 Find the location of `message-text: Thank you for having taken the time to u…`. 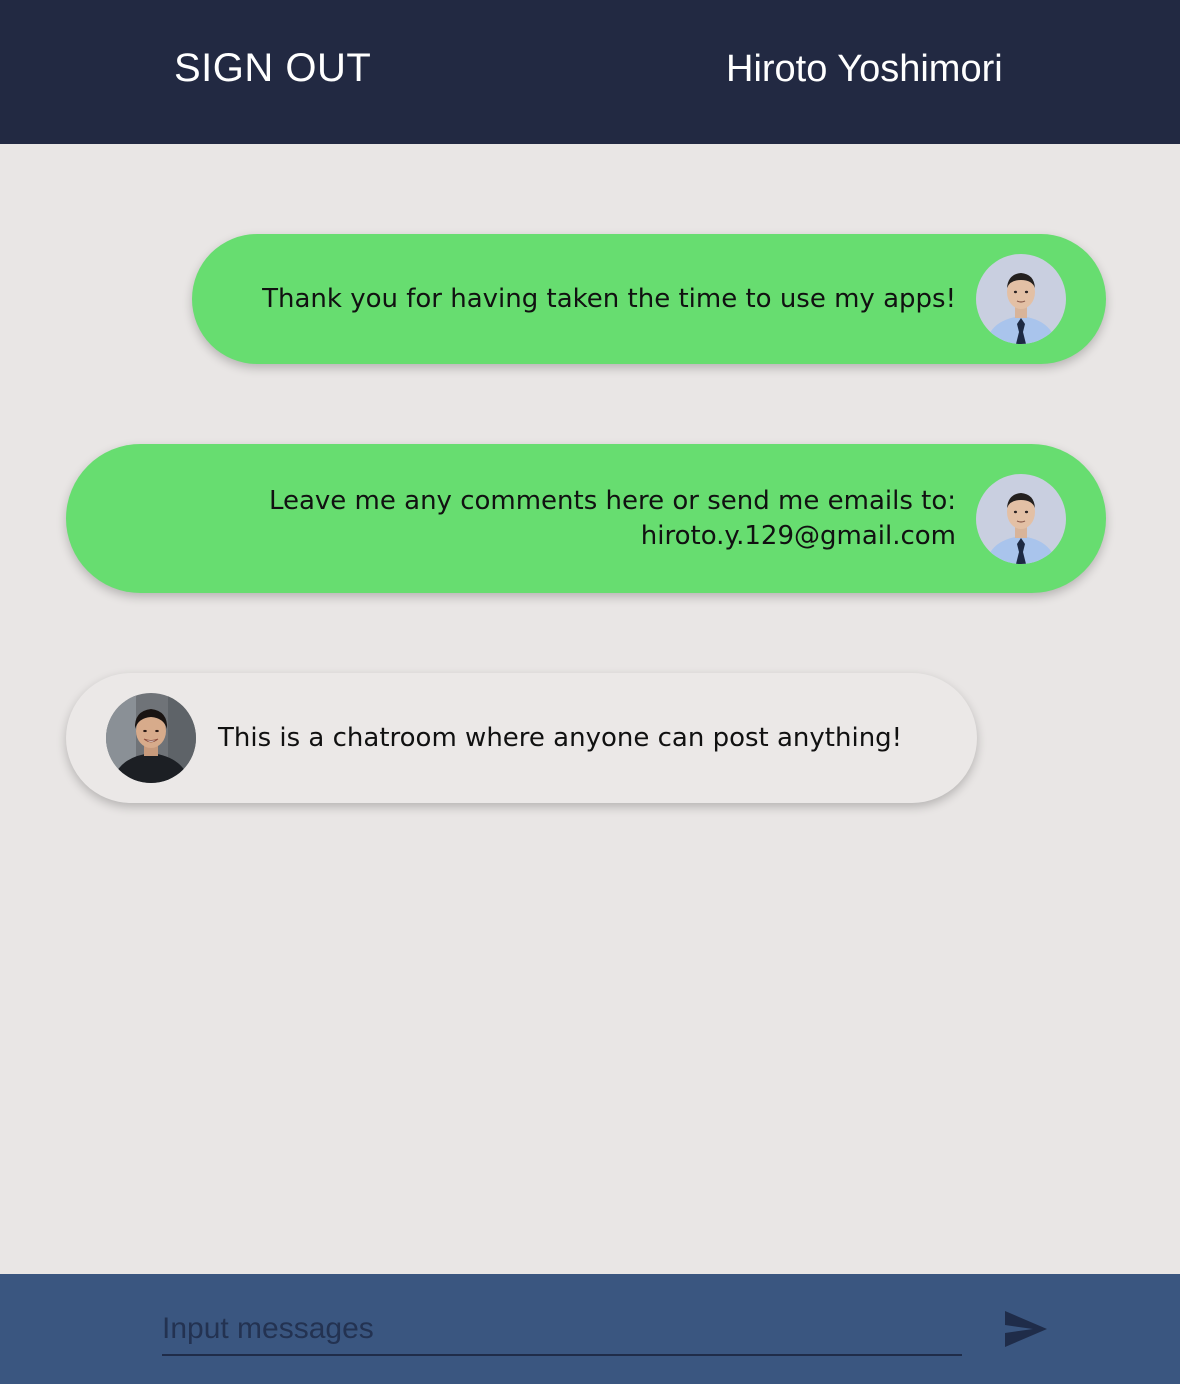

message-text: Thank you for having taken the time to u… is located at coordinates (609, 299).